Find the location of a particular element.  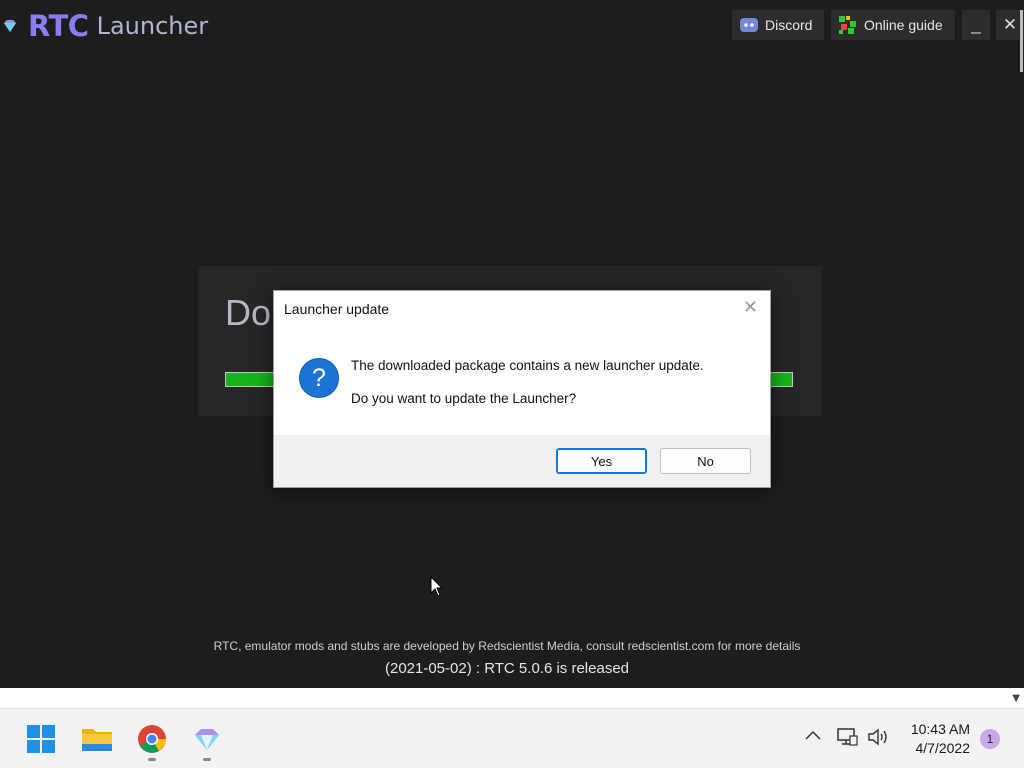

news-text: (2021-05-02) : RTC 5.0.6 is released is located at coordinates (506, 668).